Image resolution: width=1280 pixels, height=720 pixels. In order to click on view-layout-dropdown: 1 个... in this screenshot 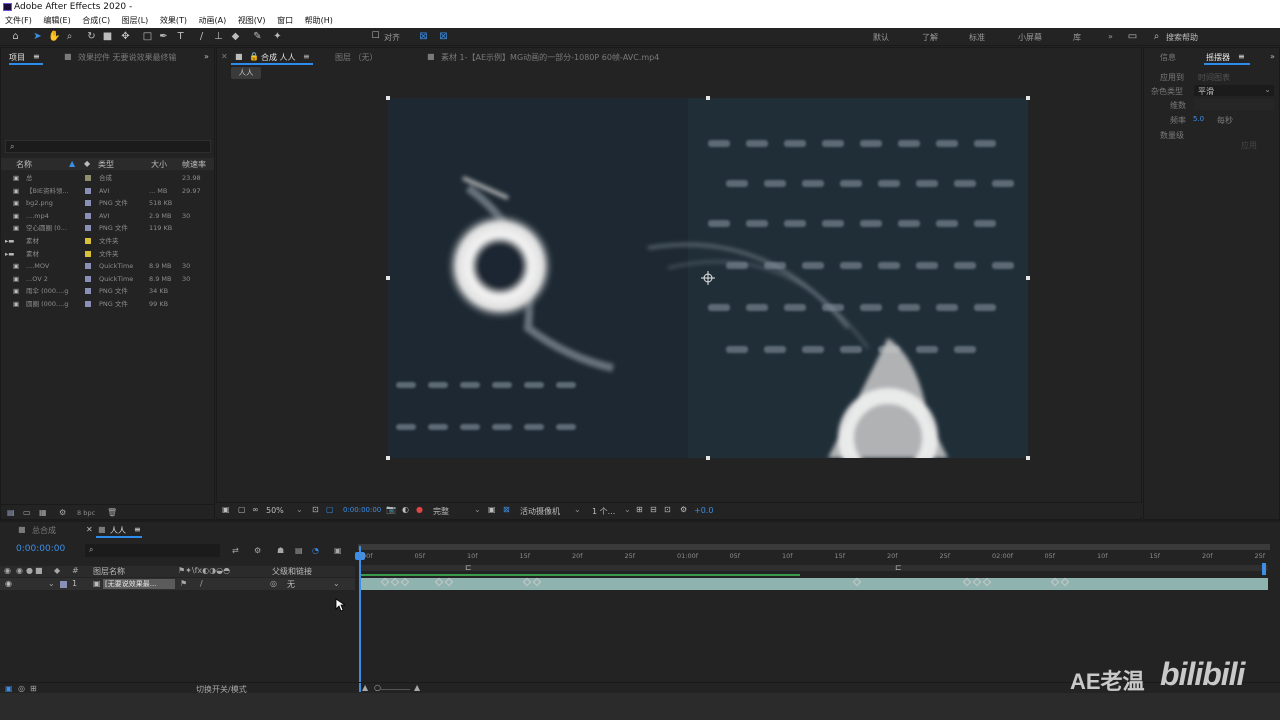, I will do `click(603, 511)`.